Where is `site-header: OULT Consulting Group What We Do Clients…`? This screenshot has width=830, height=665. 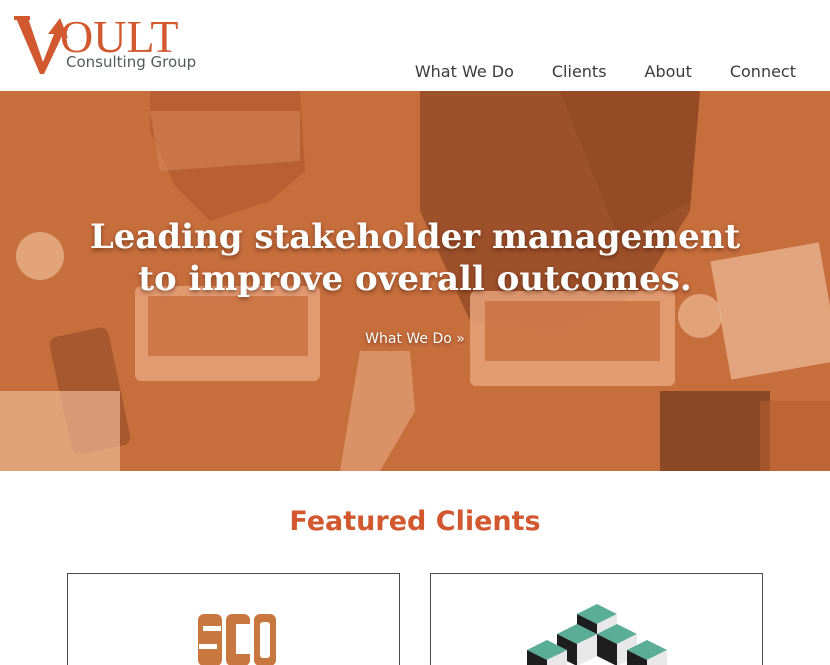
site-header: OULT Consulting Group What We Do Clients… is located at coordinates (415, 45).